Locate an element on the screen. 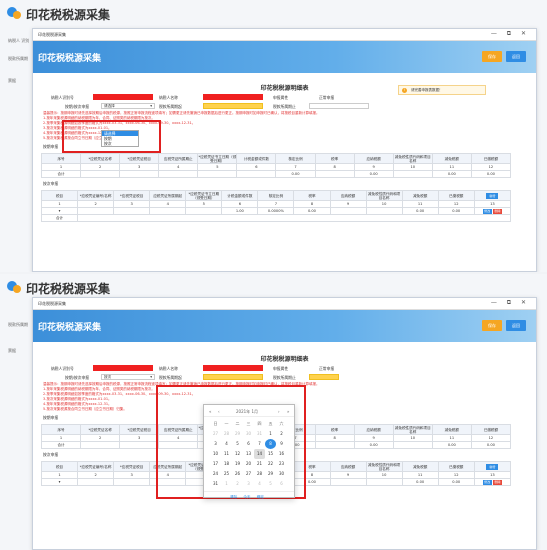 The image size is (547, 550). calendar-day: 23 is located at coordinates (281, 464).